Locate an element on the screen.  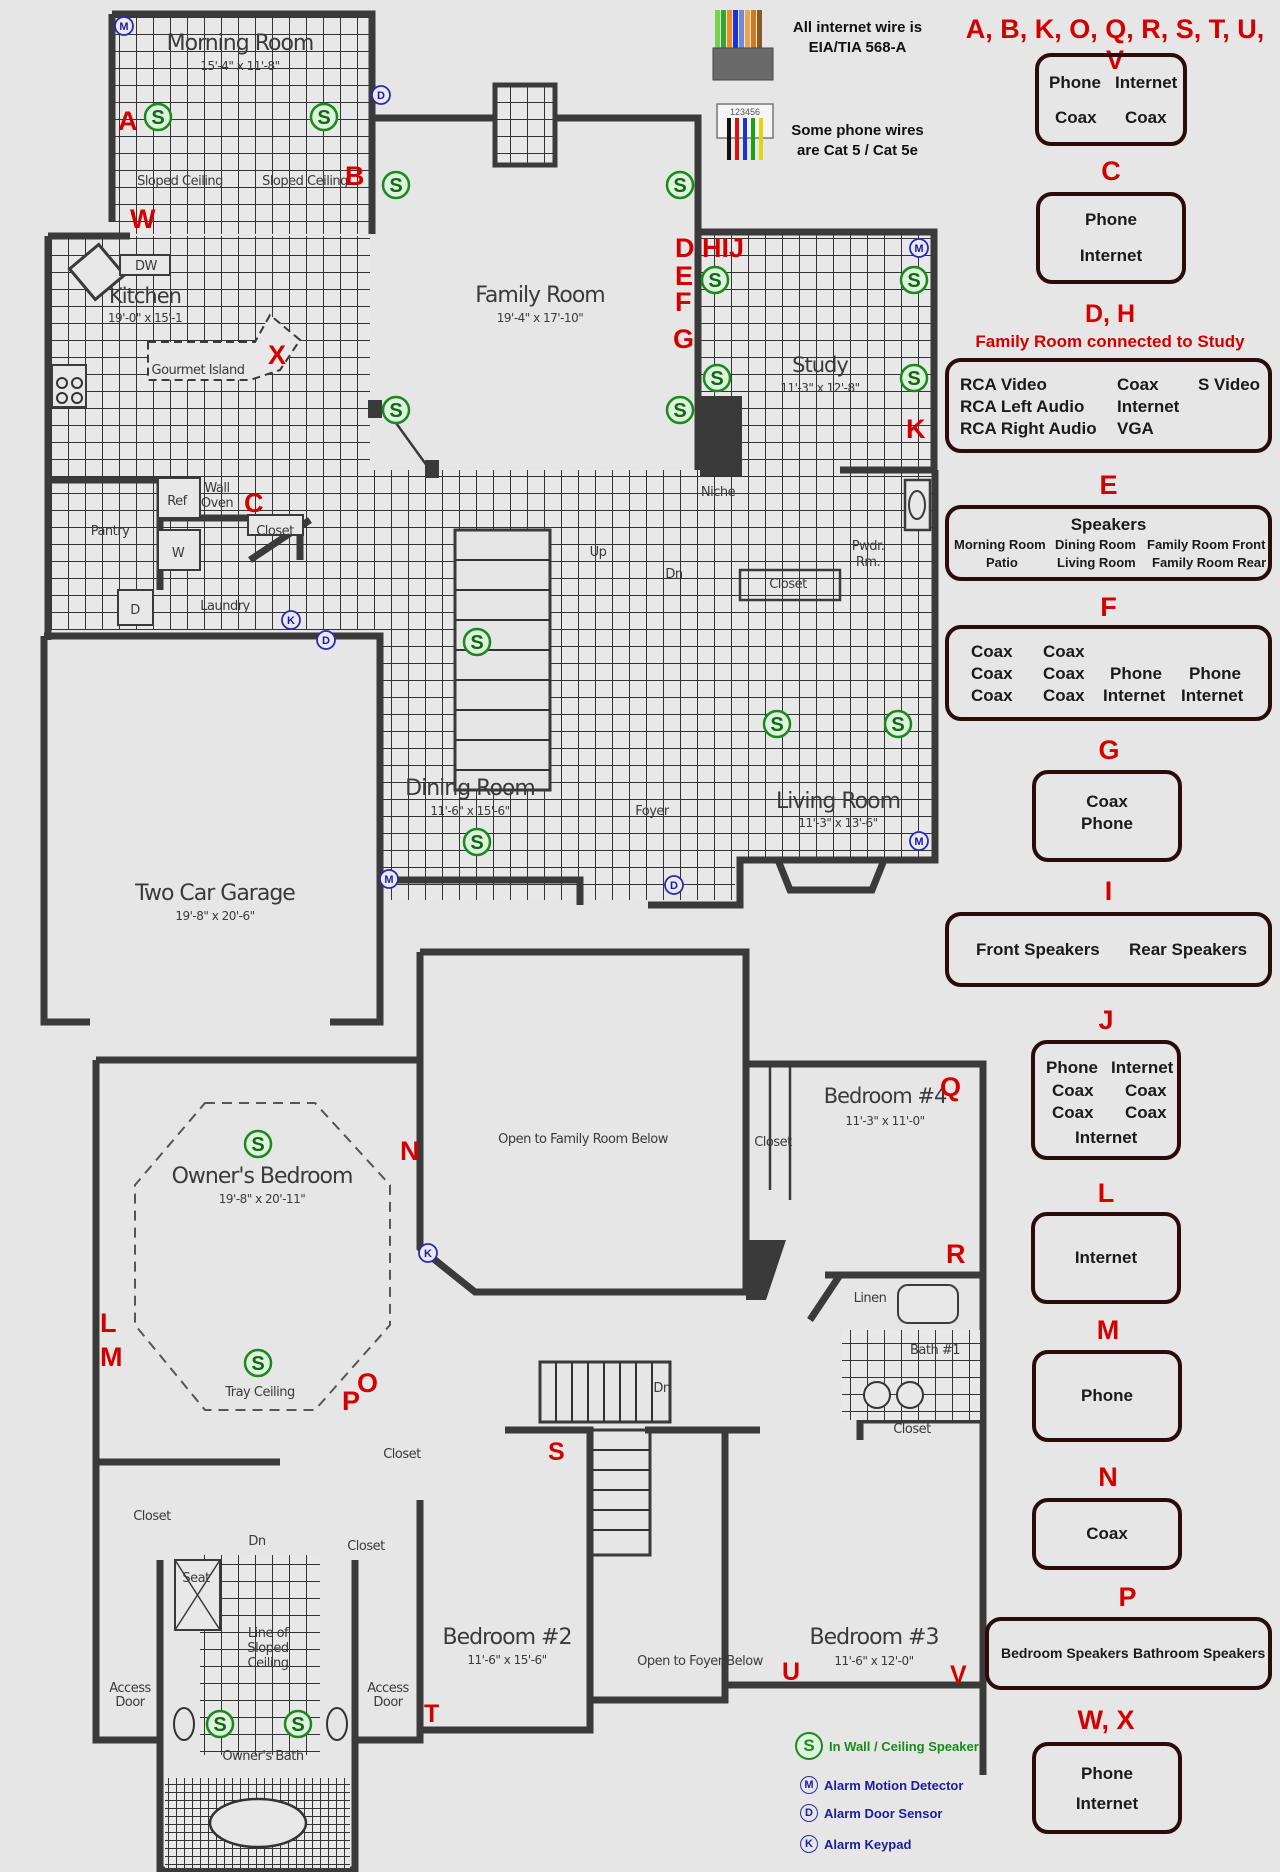
dim-bedroom4: 11'-3" x 11'-0" is located at coordinates (884, 1121).